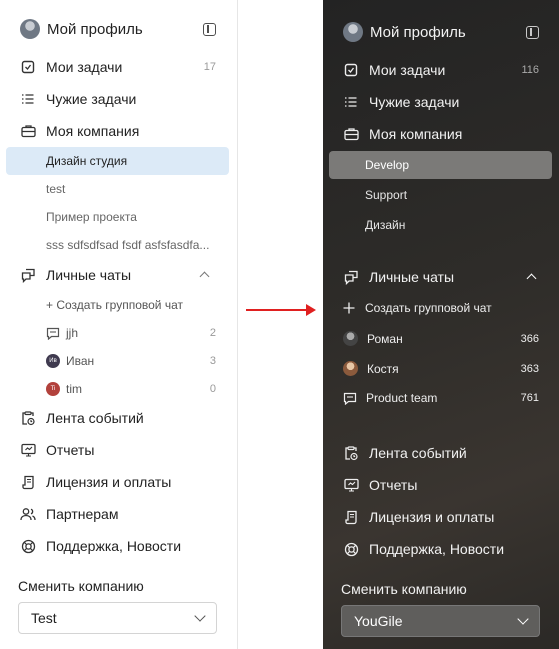  I want to click on create-group-chat-button: Создать групповой чат, so click(441, 308).